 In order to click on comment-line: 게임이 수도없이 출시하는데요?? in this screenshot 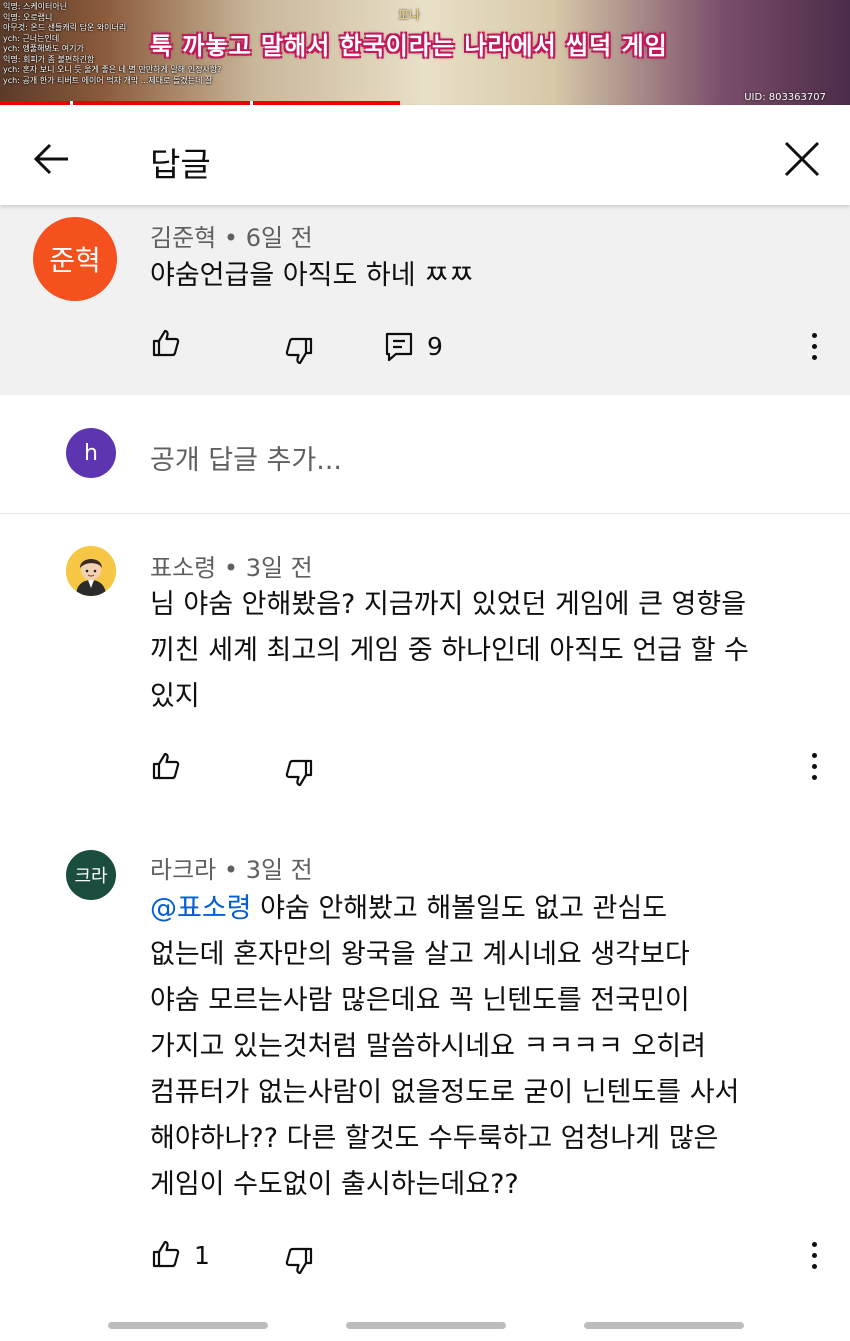, I will do `click(334, 1184)`.